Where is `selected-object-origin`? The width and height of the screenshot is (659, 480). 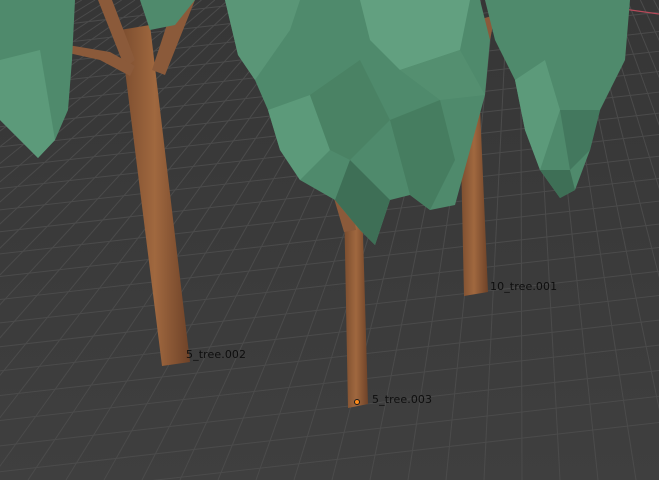 selected-object-origin is located at coordinates (357, 402).